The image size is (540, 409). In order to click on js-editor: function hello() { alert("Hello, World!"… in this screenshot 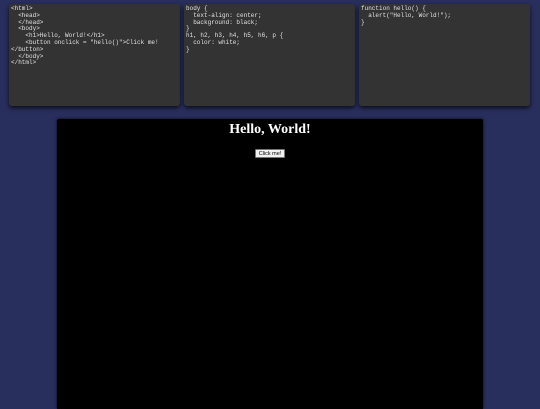, I will do `click(444, 55)`.